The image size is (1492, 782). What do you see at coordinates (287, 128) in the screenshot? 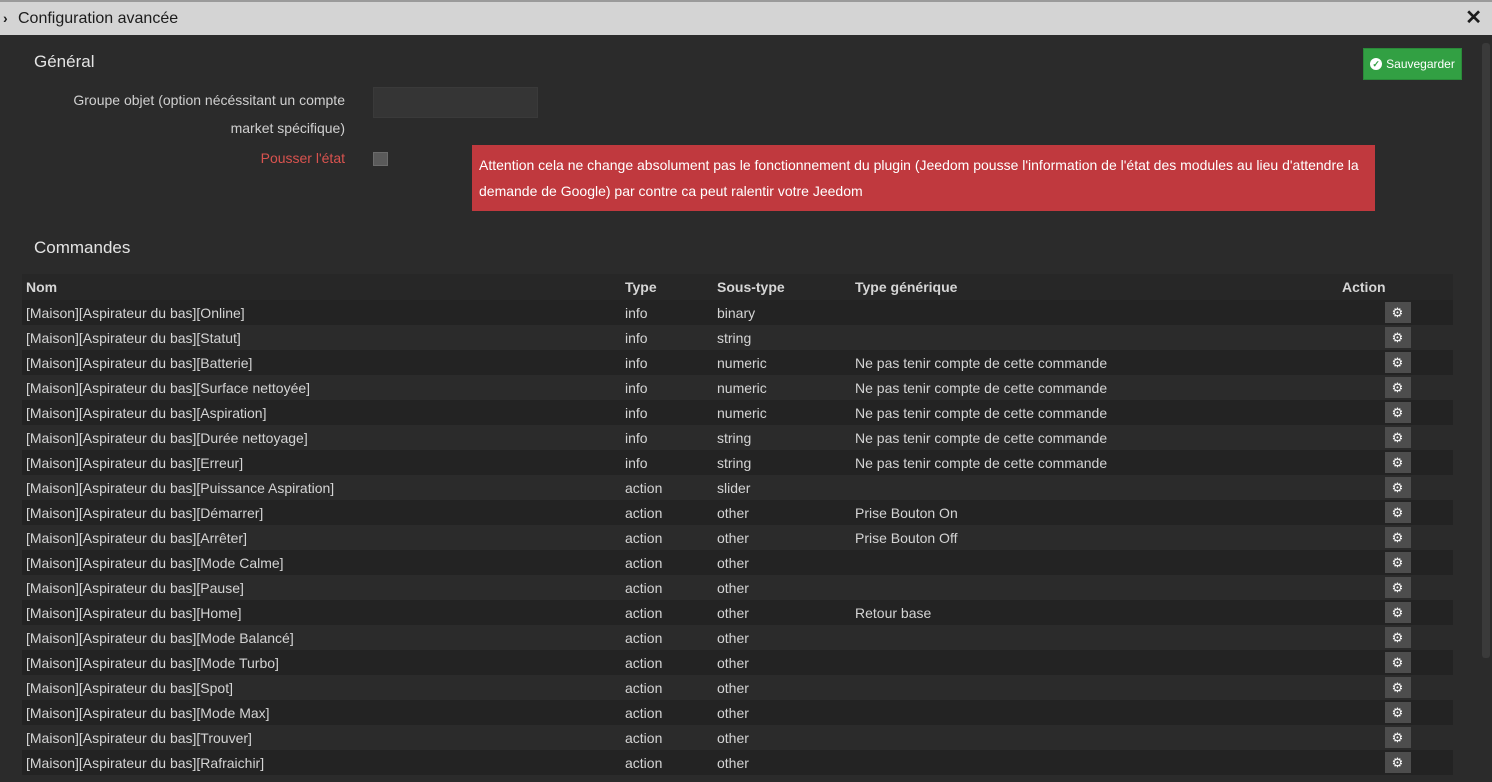
I see `group-object-label-line2: market spécifique)` at bounding box center [287, 128].